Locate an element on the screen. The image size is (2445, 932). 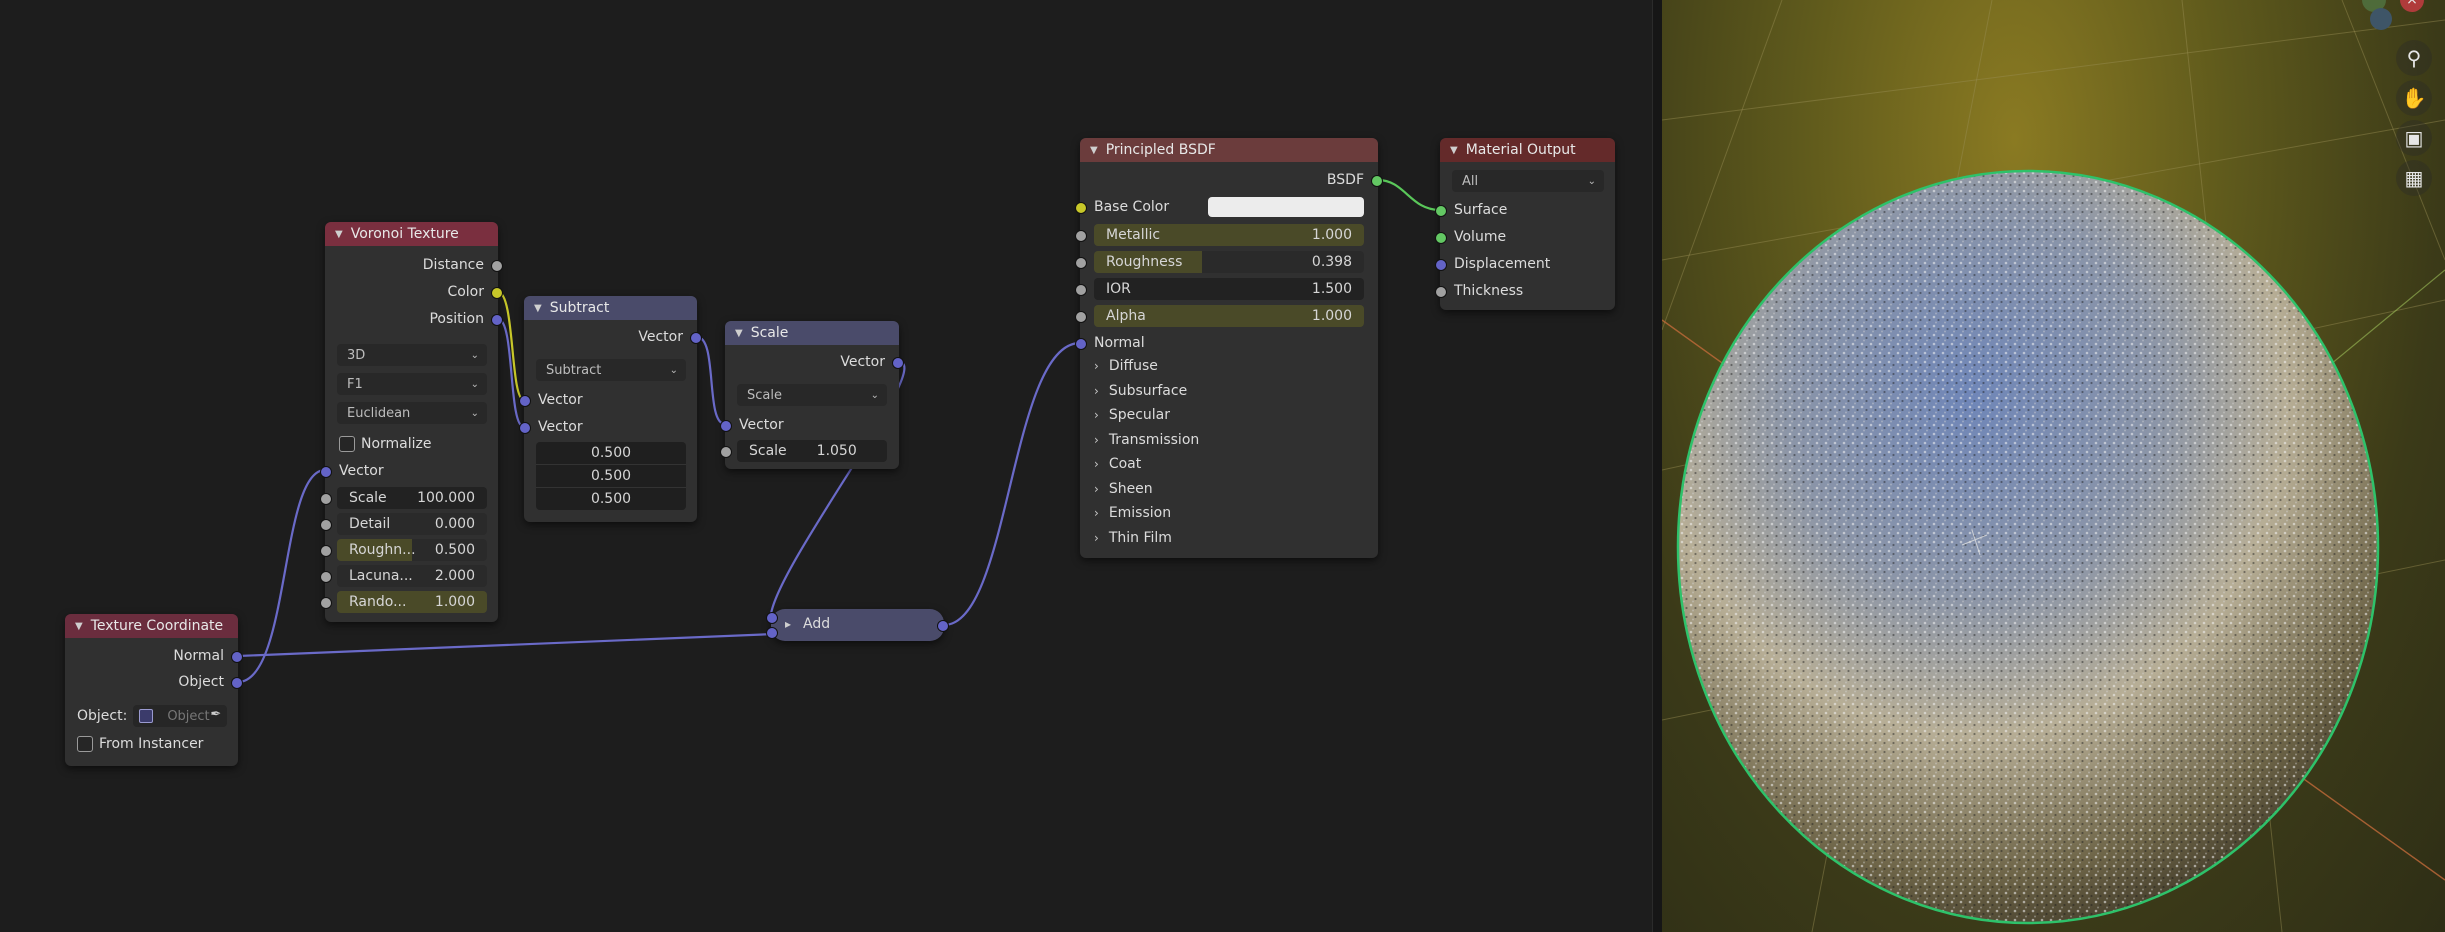
node-title: Add is located at coordinates (817, 624).